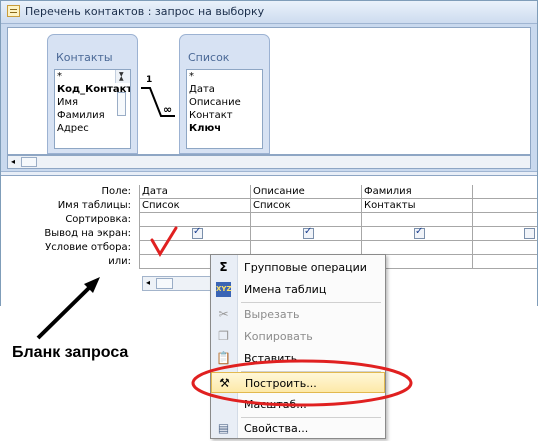  What do you see at coordinates (224, 102) in the screenshot?
I see `field-item: Описание` at bounding box center [224, 102].